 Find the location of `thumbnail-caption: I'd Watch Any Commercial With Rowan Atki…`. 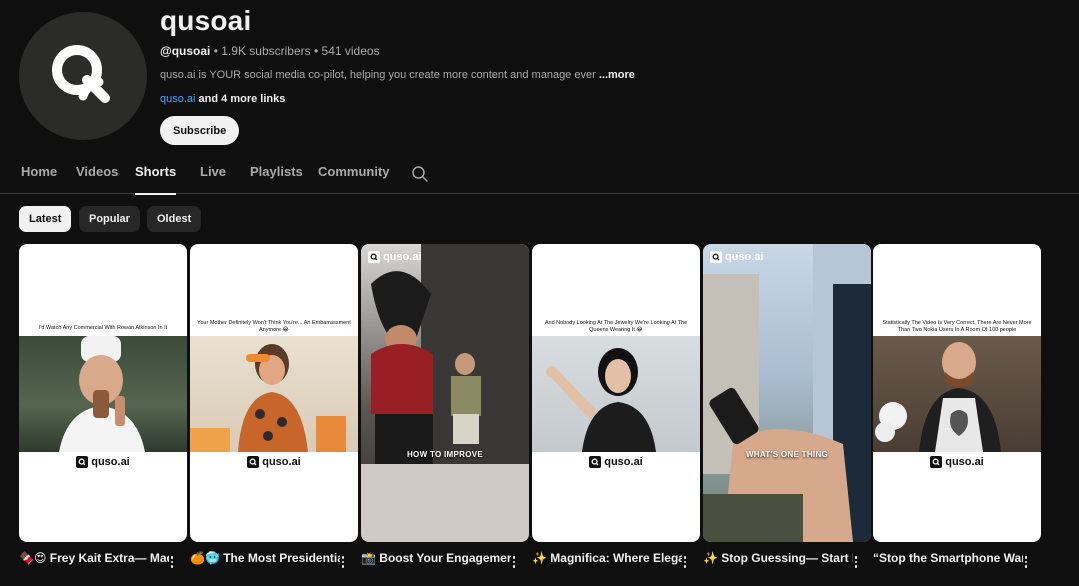

thumbnail-caption: I'd Watch Any Commercial With Rowan Atki… is located at coordinates (103, 328).